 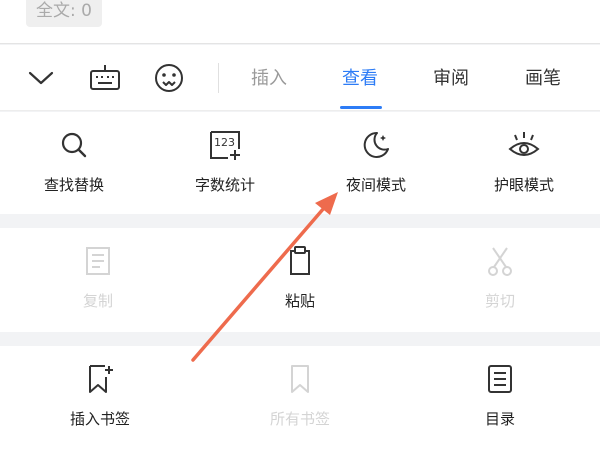 What do you see at coordinates (300, 261) in the screenshot?
I see `clipboard-icon` at bounding box center [300, 261].